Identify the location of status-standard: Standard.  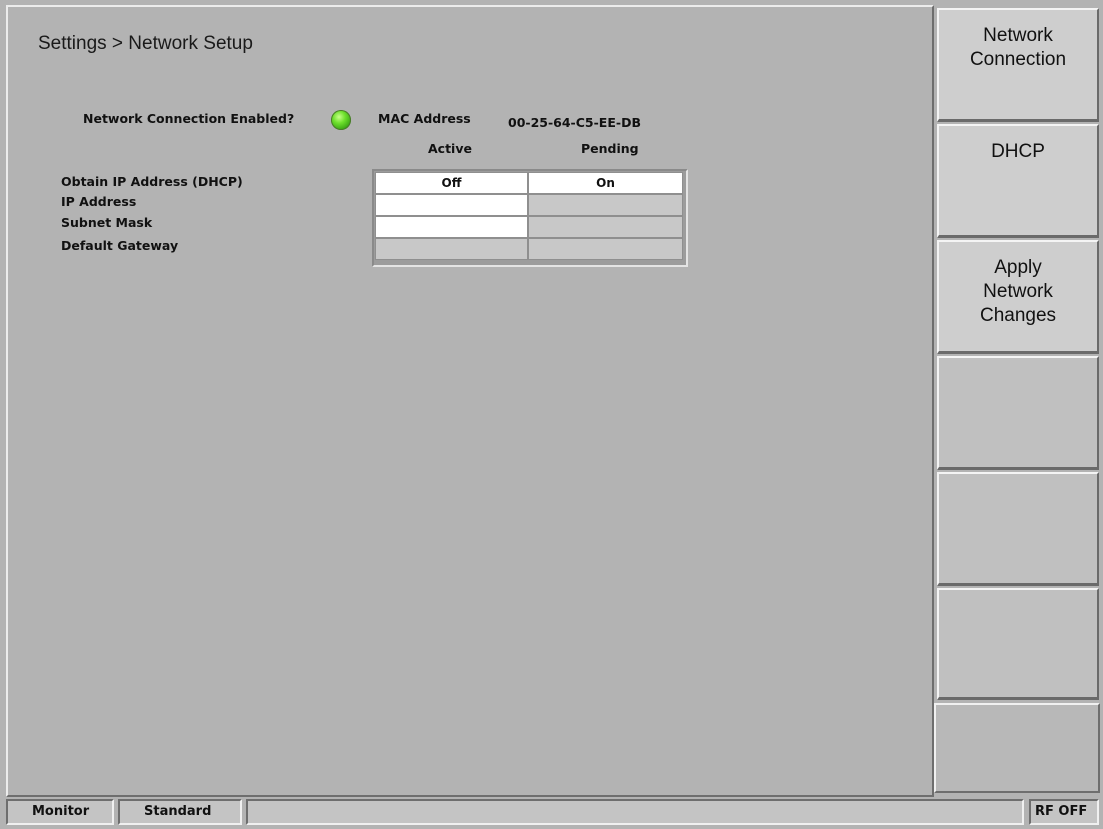
(180, 812).